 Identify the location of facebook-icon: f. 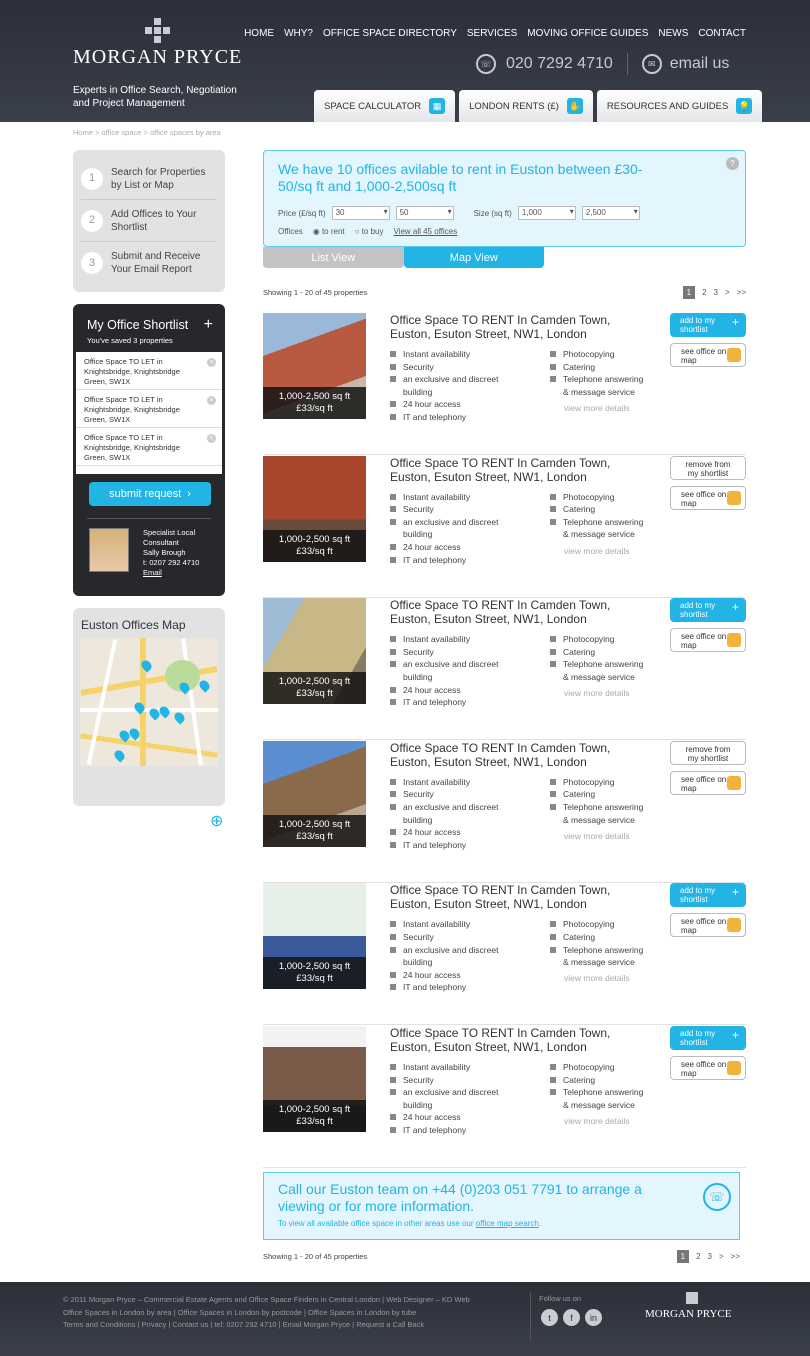
(571, 1317).